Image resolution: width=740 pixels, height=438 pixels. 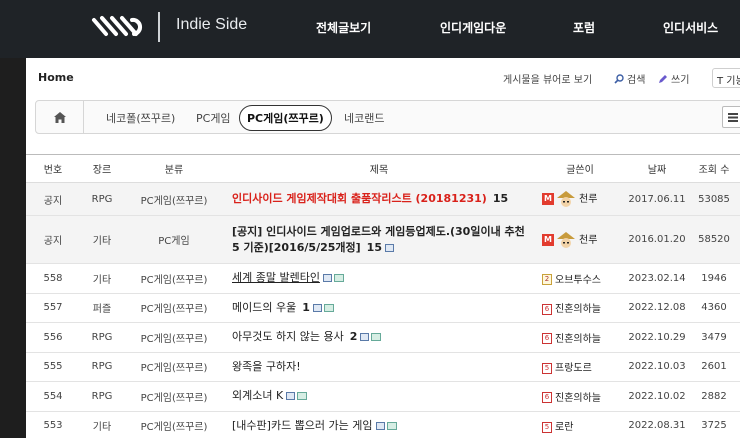 What do you see at coordinates (302, 396) in the screenshot?
I see `image-icon` at bounding box center [302, 396].